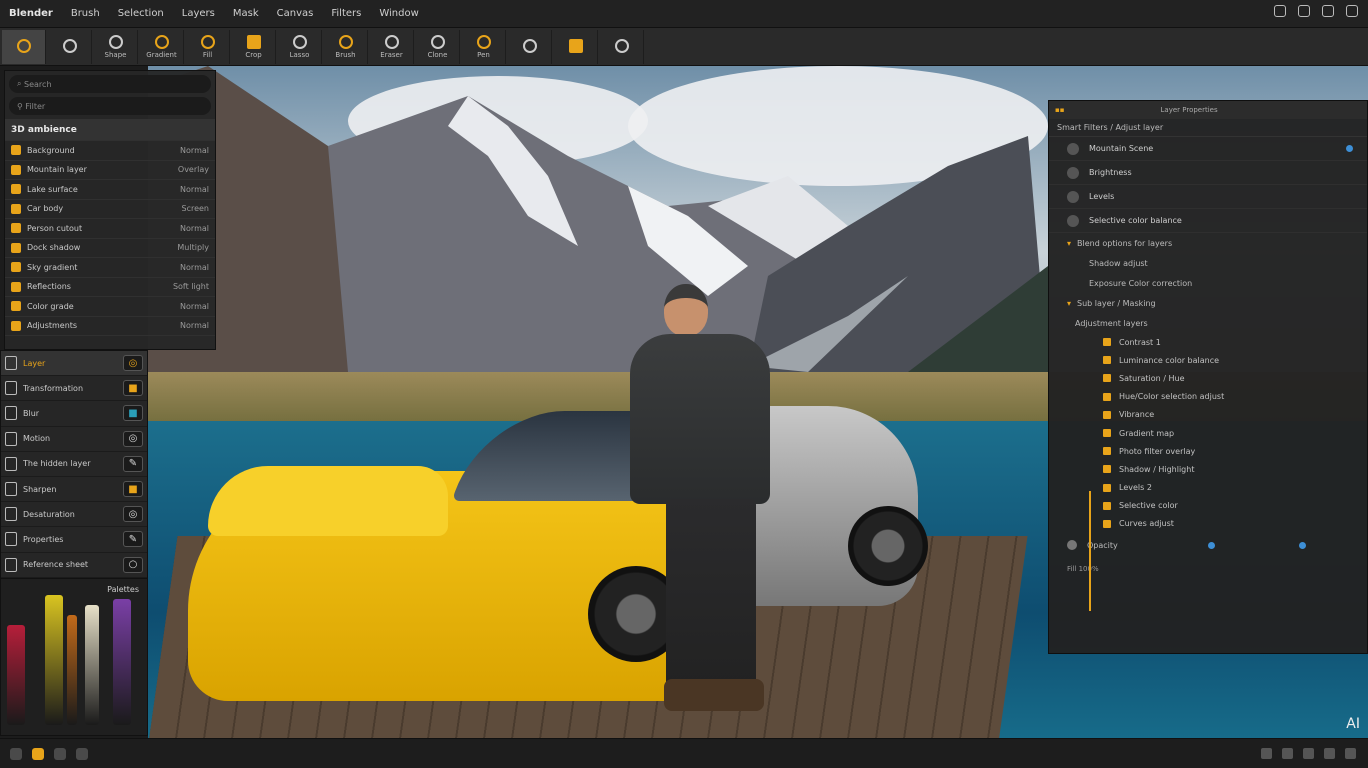 This screenshot has width=1368, height=768. I want to click on adjust-row-hidden: The hidden layer ✎, so click(74, 464).